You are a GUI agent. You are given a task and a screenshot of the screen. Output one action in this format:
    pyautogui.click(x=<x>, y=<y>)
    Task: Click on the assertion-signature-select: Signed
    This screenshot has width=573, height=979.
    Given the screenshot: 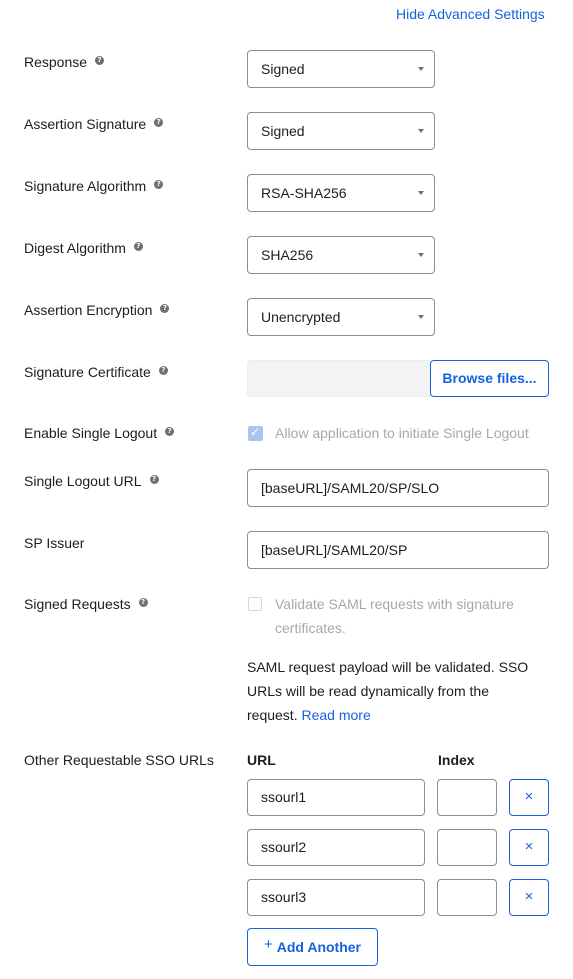 What is the action you would take?
    pyautogui.click(x=341, y=131)
    